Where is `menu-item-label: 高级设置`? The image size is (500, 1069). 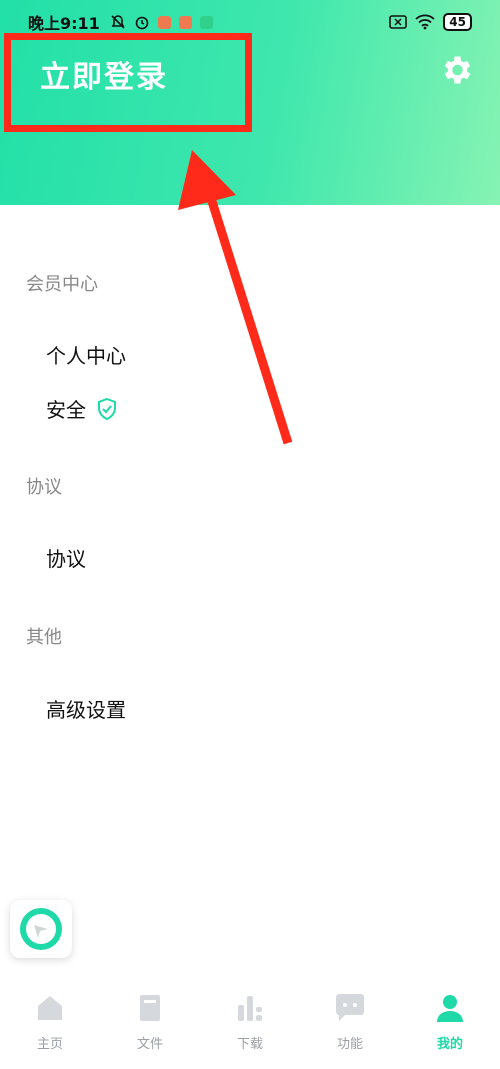 menu-item-label: 高级设置 is located at coordinates (86, 710).